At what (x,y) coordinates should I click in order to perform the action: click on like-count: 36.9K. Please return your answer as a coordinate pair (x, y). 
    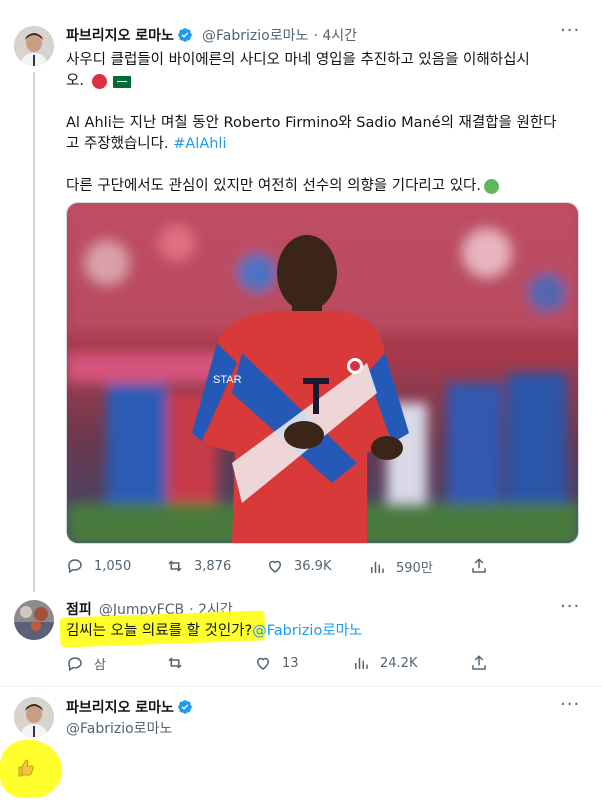
    Looking at the image, I should click on (313, 566).